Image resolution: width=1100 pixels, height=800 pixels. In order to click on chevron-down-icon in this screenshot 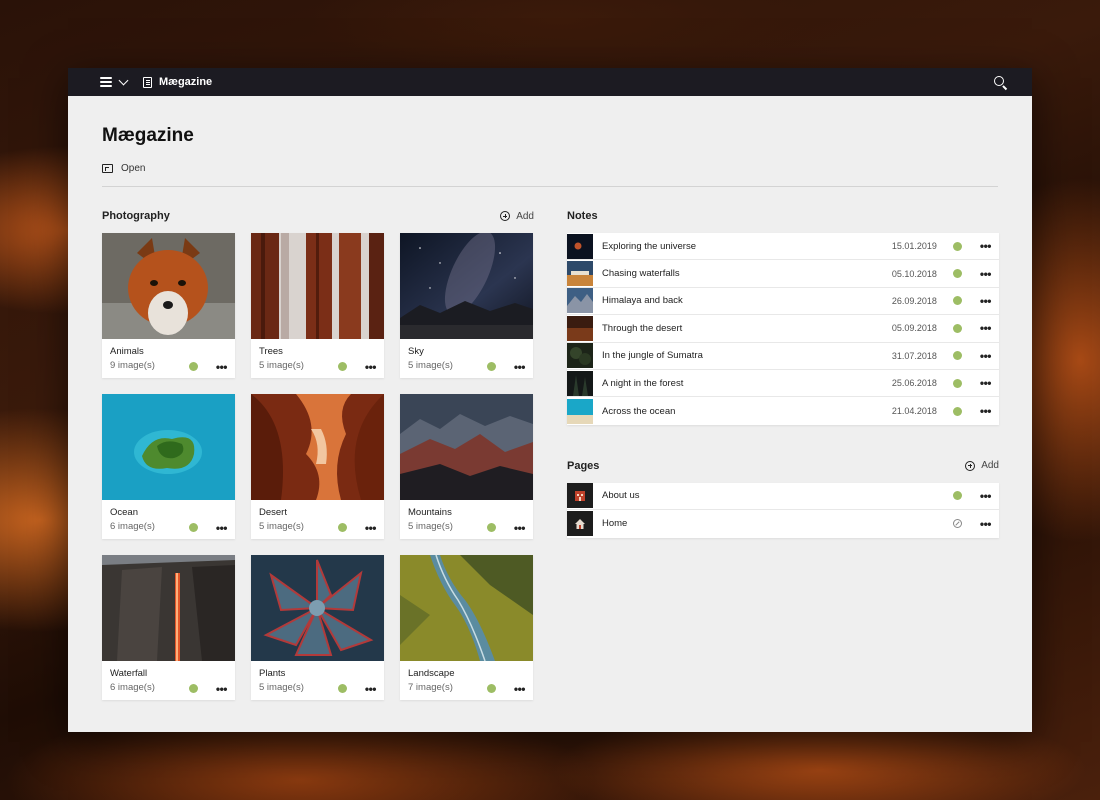, I will do `click(123, 80)`.